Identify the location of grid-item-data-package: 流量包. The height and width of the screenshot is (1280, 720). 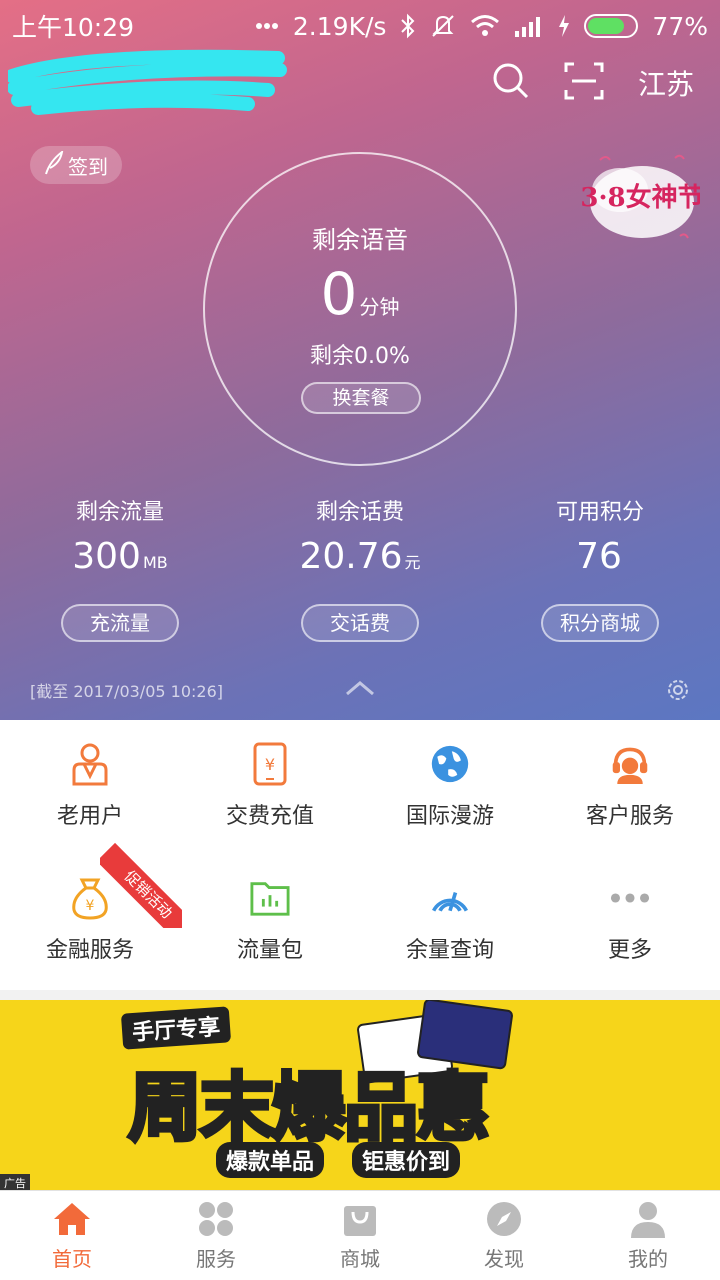
(270, 919).